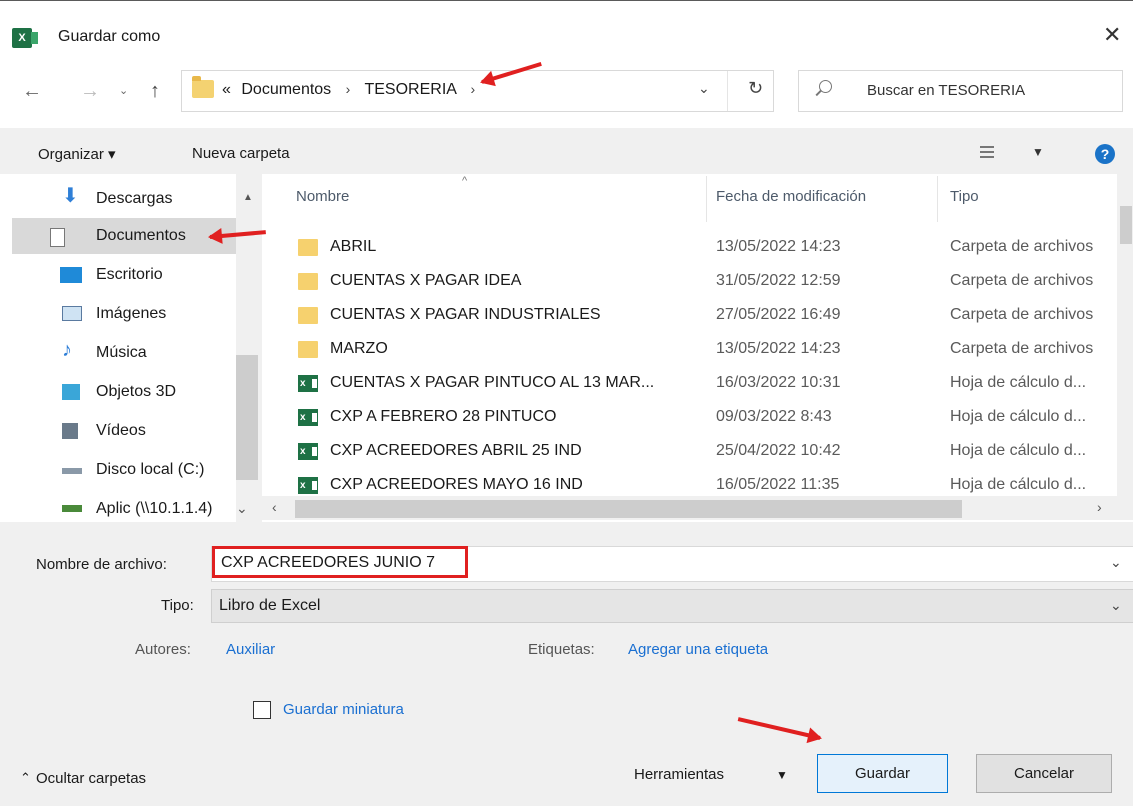  Describe the element at coordinates (247, 417) in the screenshot. I see `nav-scrollbar-thumb` at that location.